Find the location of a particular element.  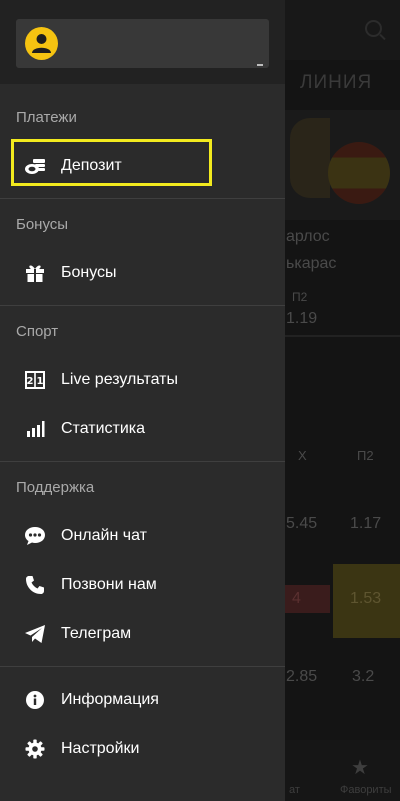

menu-item-live-results: 2 1 Live результаты is located at coordinates (142, 380).